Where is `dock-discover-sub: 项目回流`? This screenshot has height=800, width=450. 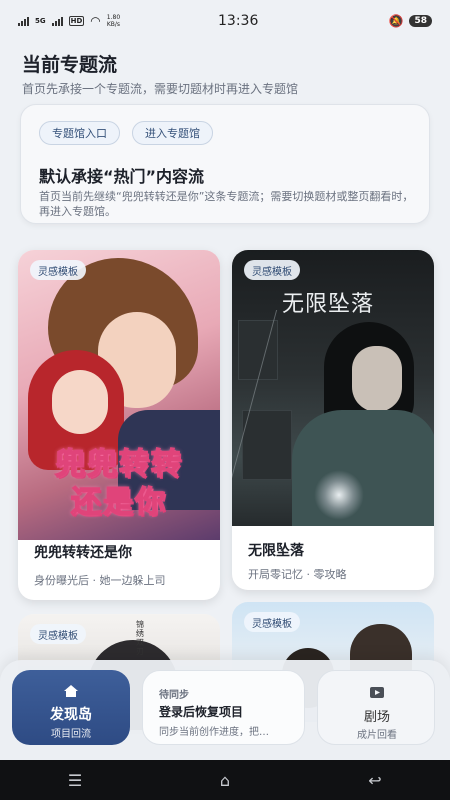
dock-discover-sub: 项目回流 is located at coordinates (71, 734).